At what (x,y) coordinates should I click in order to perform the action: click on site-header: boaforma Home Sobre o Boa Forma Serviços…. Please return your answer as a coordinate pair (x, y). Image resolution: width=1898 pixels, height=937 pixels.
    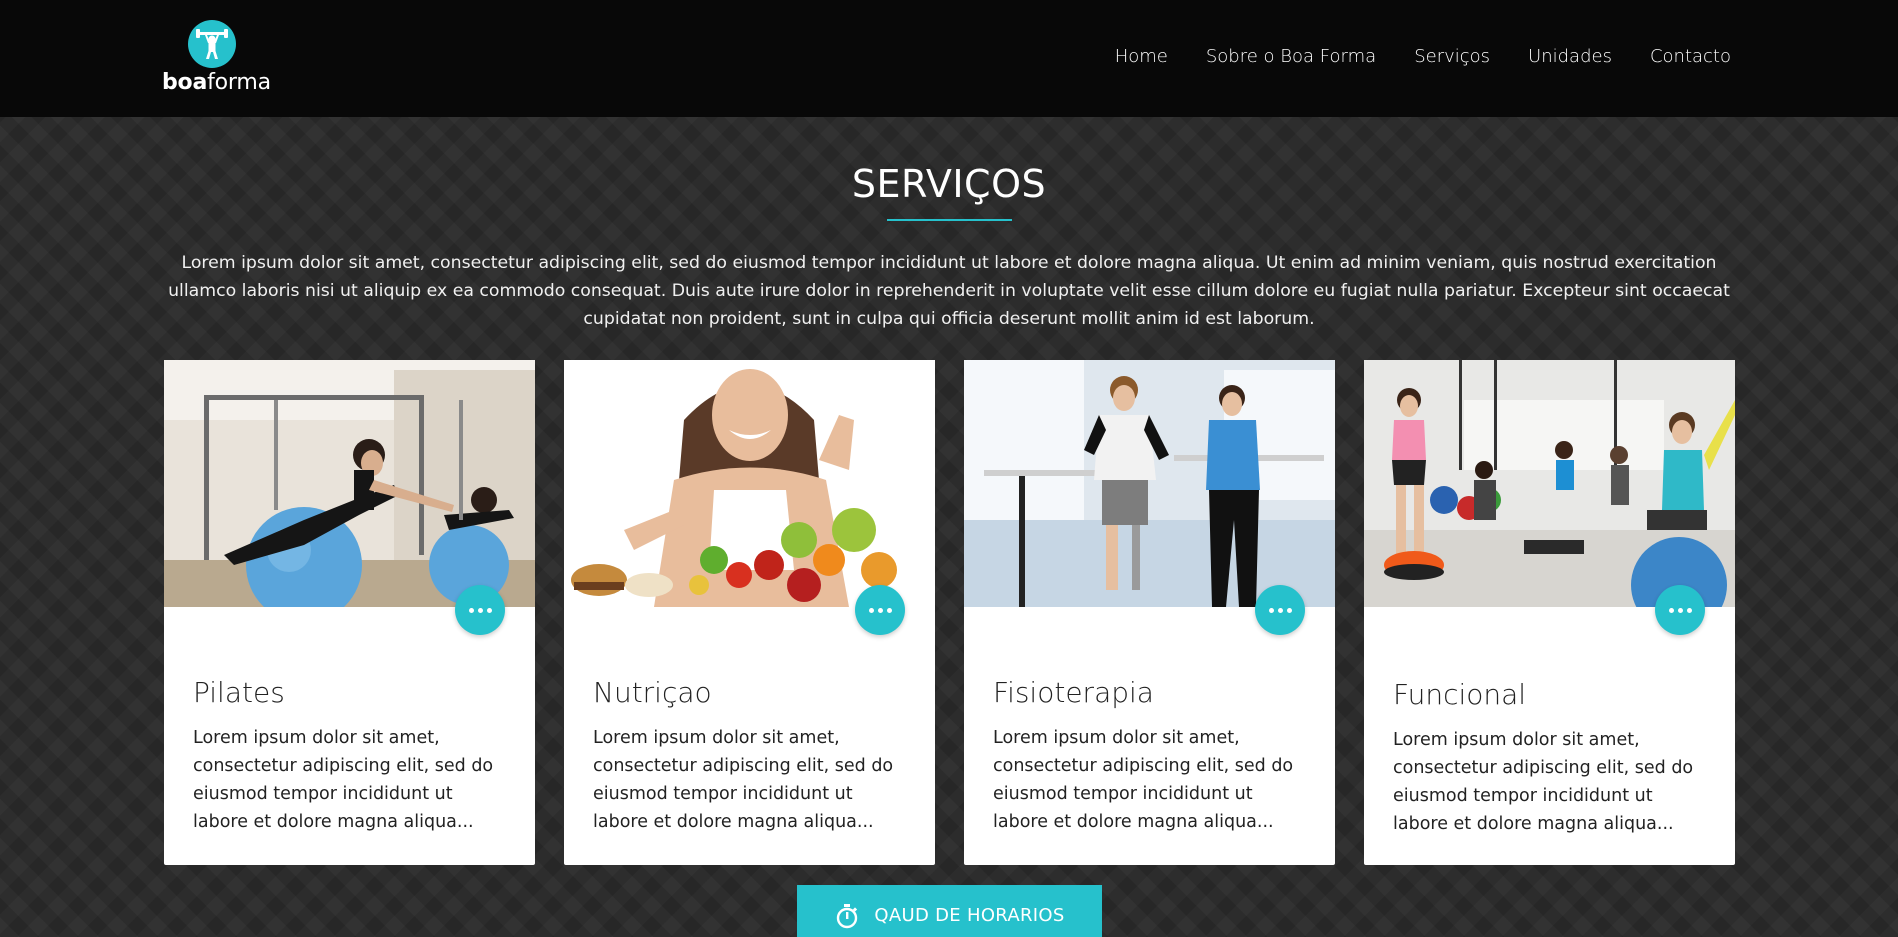
    Looking at the image, I should click on (949, 58).